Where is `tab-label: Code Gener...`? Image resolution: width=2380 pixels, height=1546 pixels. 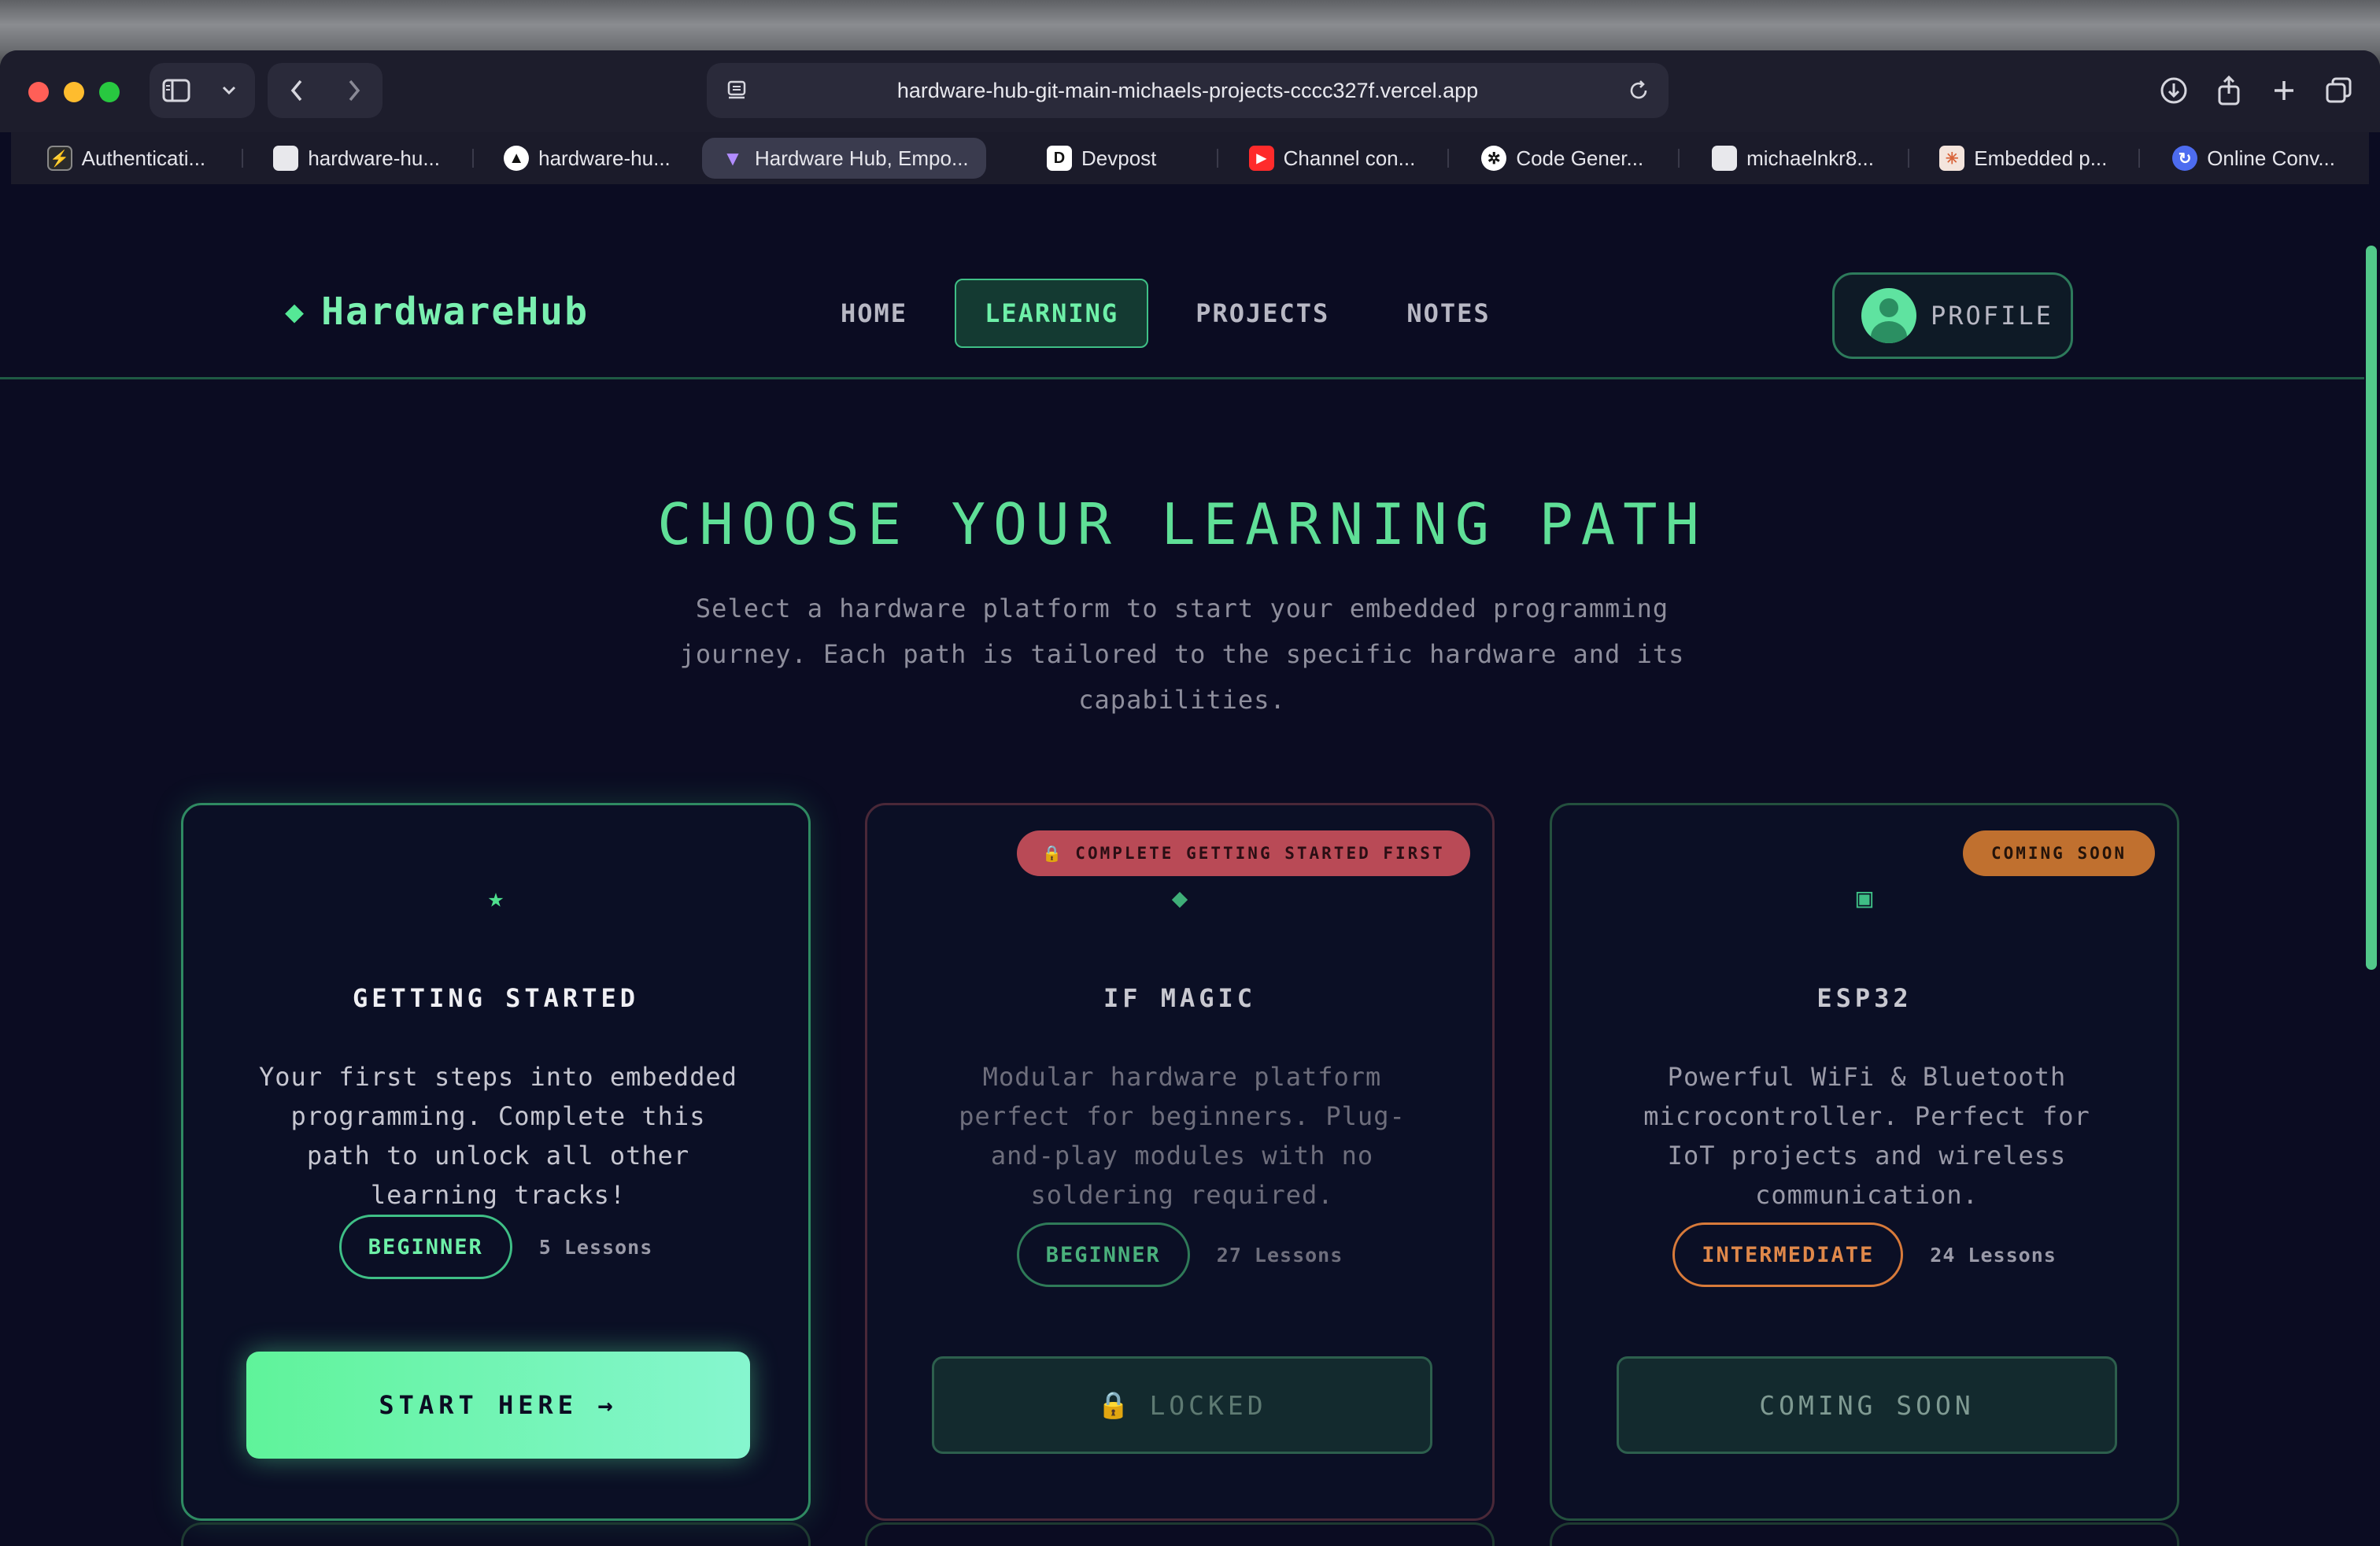 tab-label: Code Gener... is located at coordinates (1580, 158).